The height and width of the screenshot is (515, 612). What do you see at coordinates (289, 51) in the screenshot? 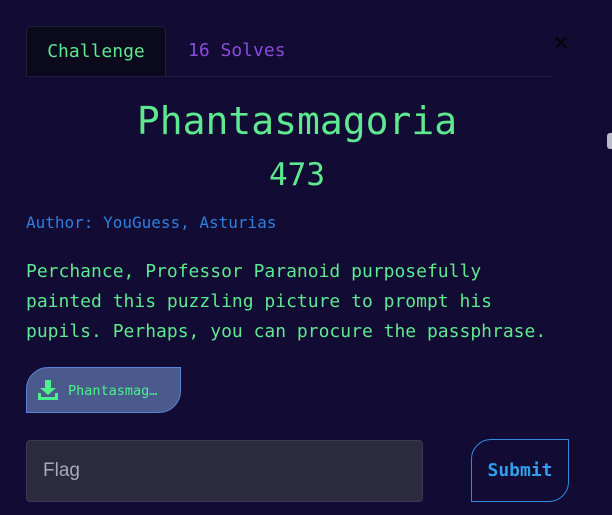
I see `challenge-tabs: Challenge 16 Solves` at bounding box center [289, 51].